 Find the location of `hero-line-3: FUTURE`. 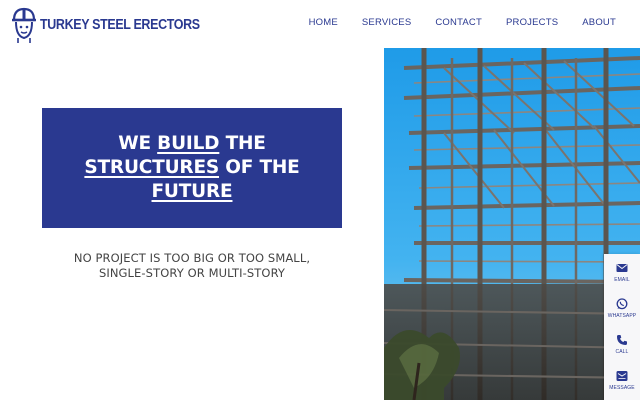

hero-line-3: FUTURE is located at coordinates (192, 192).